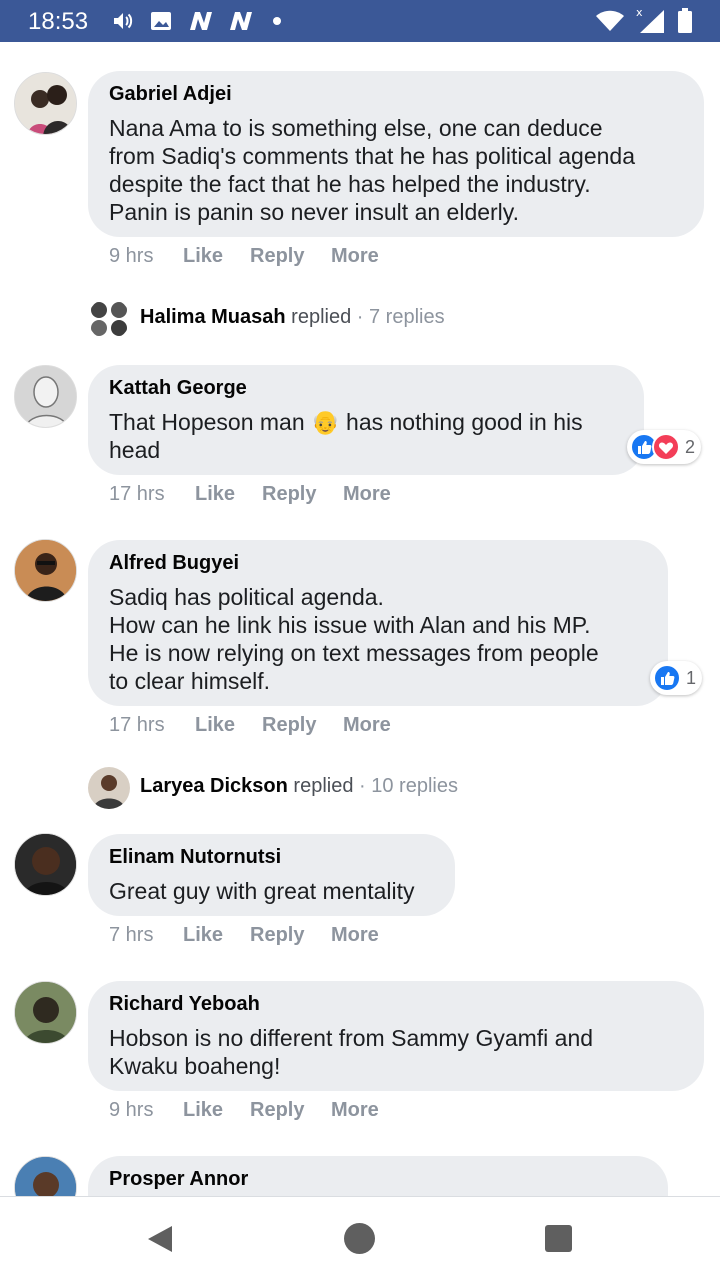 The height and width of the screenshot is (1280, 720). I want to click on reply-author: Laryea Dickson, so click(214, 786).